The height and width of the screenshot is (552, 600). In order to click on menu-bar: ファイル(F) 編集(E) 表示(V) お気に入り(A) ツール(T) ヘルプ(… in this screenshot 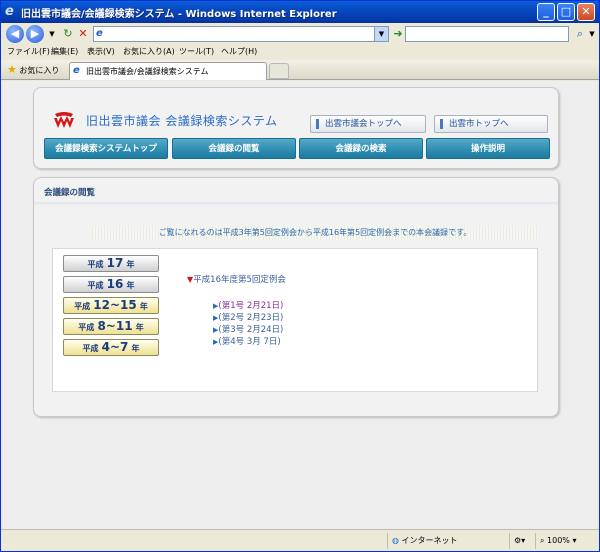, I will do `click(300, 52)`.